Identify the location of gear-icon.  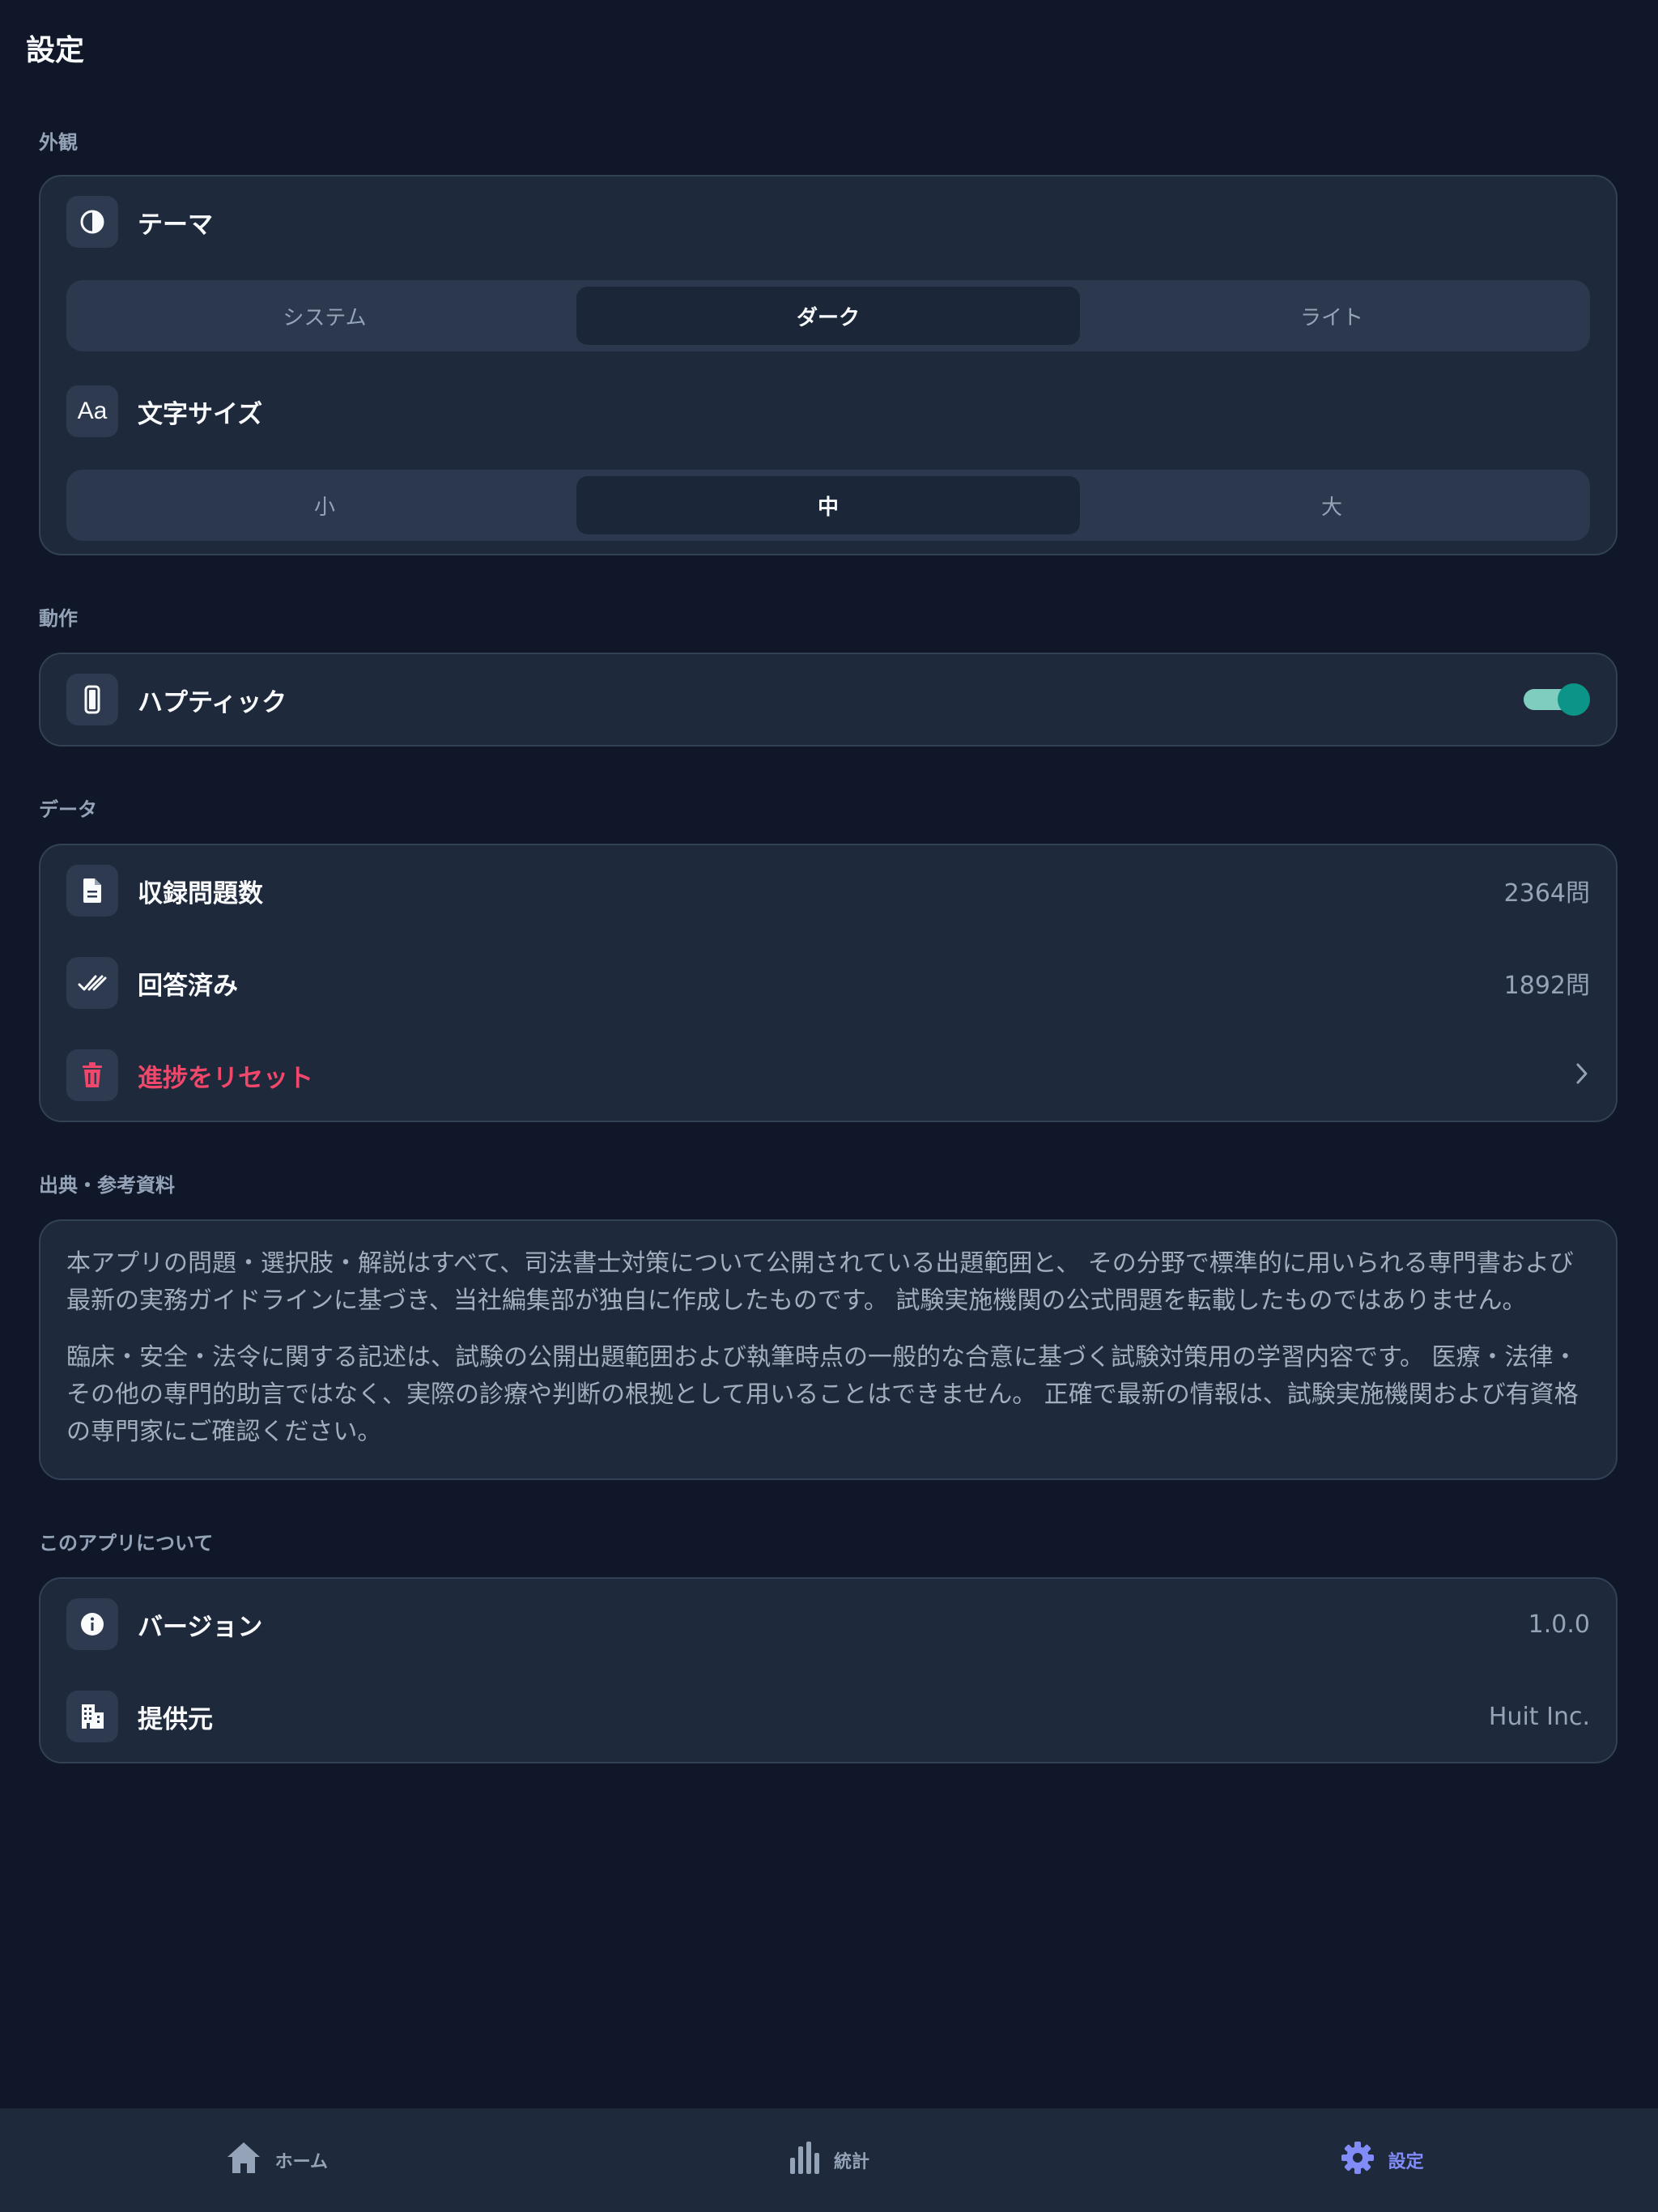
(1357, 2160).